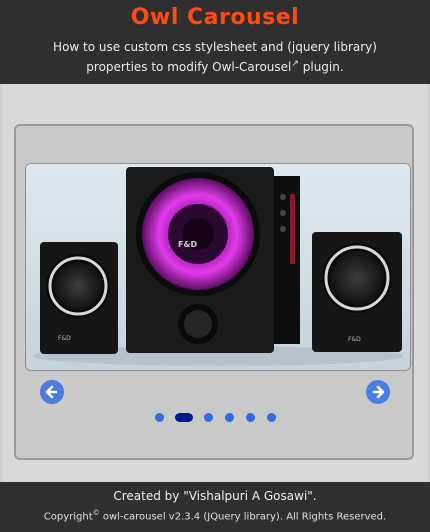 This screenshot has height=532, width=430. I want to click on next-button, so click(378, 392).